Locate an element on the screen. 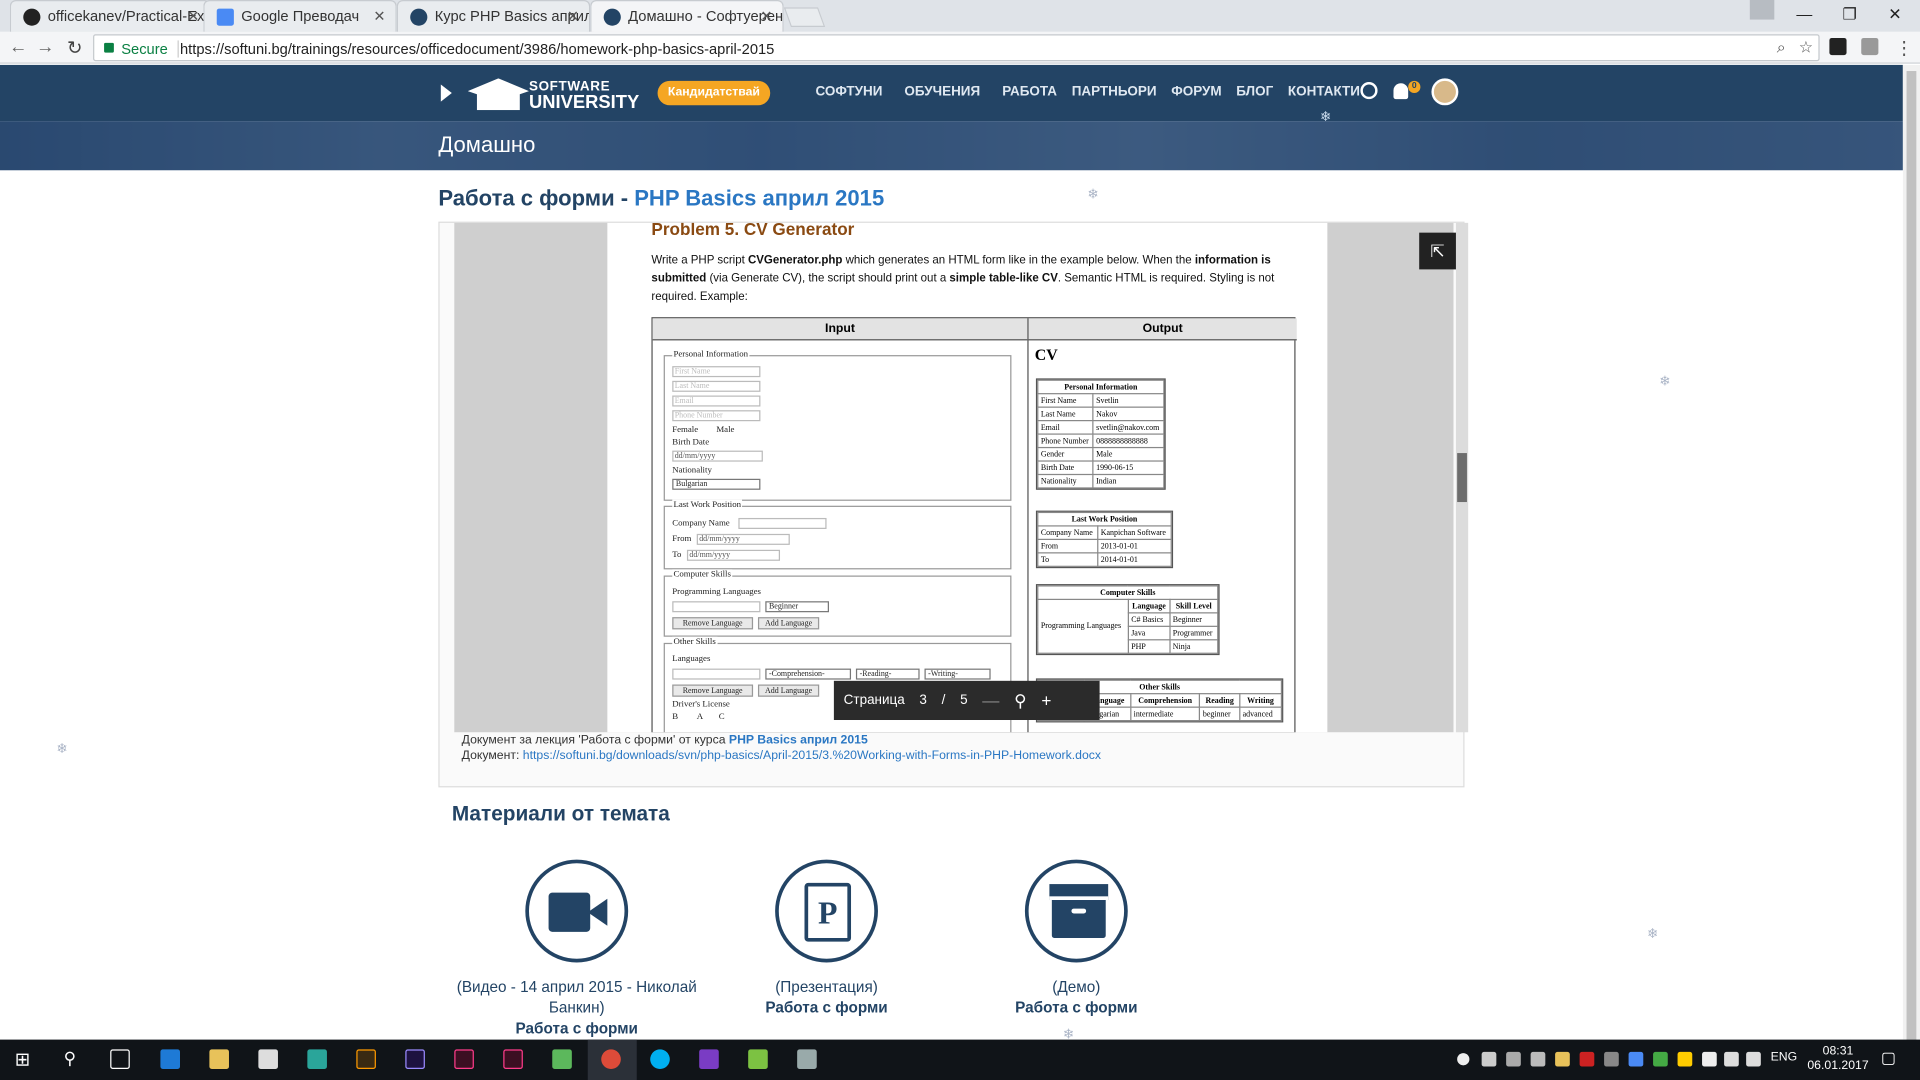 This screenshot has height=1080, width=1920. caption-course-link: PHP Basics април 2015 is located at coordinates (798, 739).